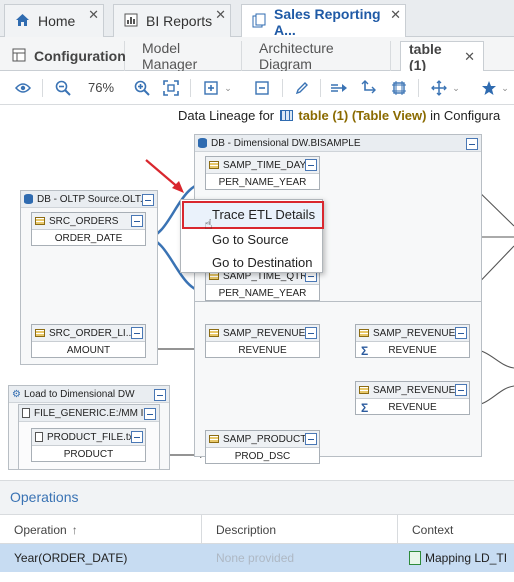  I want to click on node-product-file: PRODUCT_FILE.txt PRODUCT, so click(88, 445).